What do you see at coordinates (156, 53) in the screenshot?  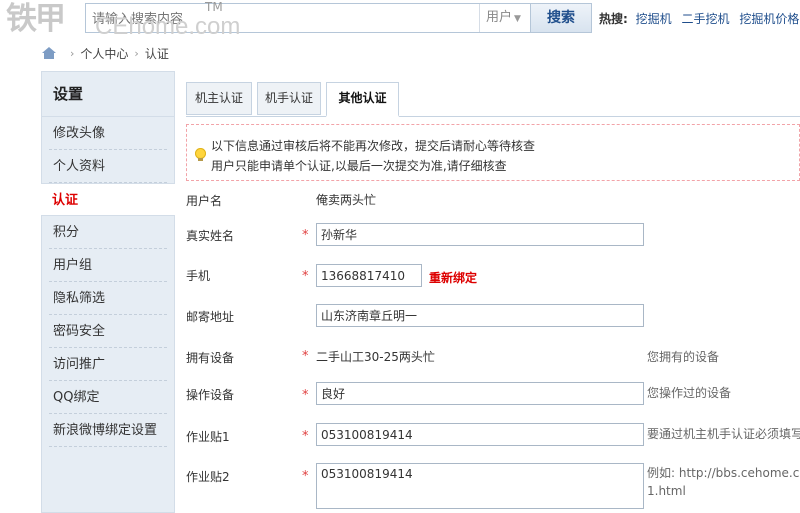 I see `breadcrumb-verification: 认证` at bounding box center [156, 53].